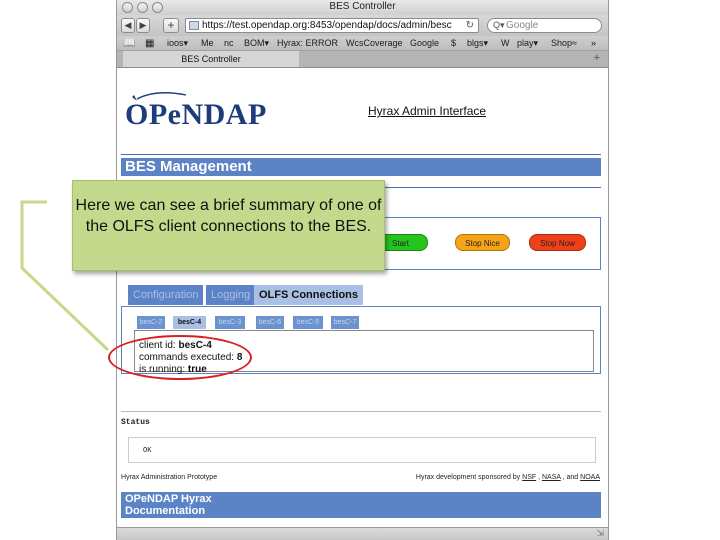 The image size is (720, 540). Describe the element at coordinates (188, 166) in the screenshot. I see `page-title: BES Management` at that location.